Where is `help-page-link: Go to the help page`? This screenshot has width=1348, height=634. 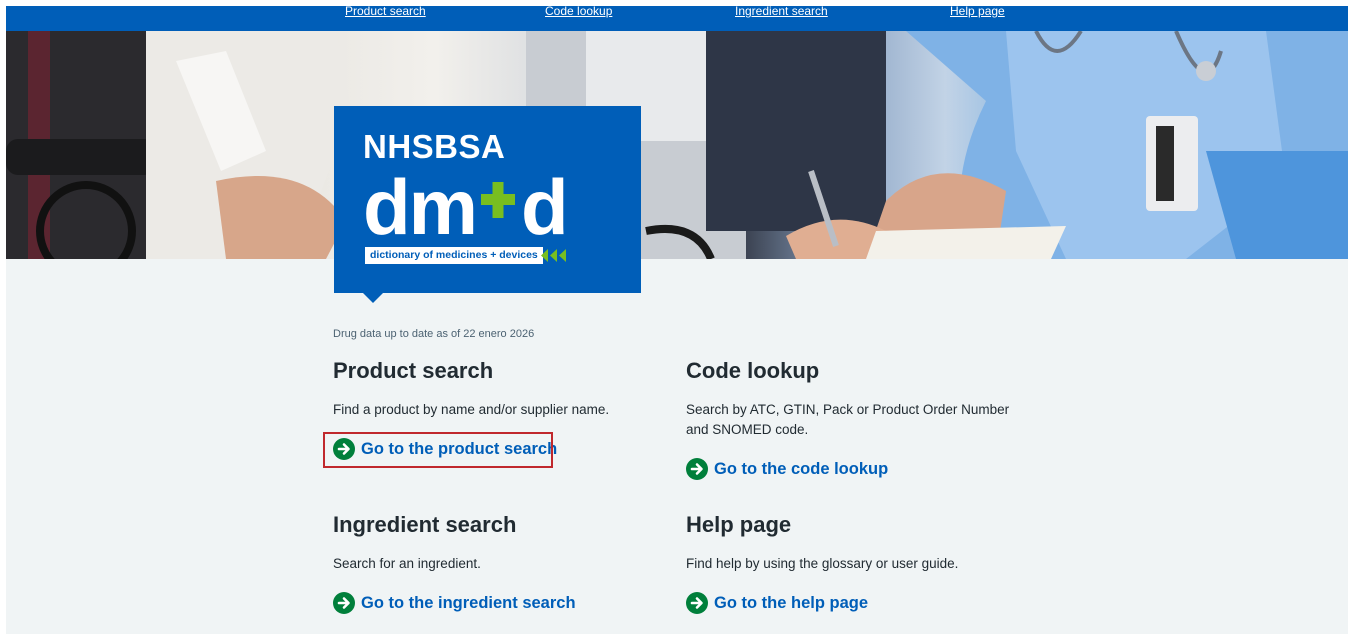
help-page-link: Go to the help page is located at coordinates (777, 603).